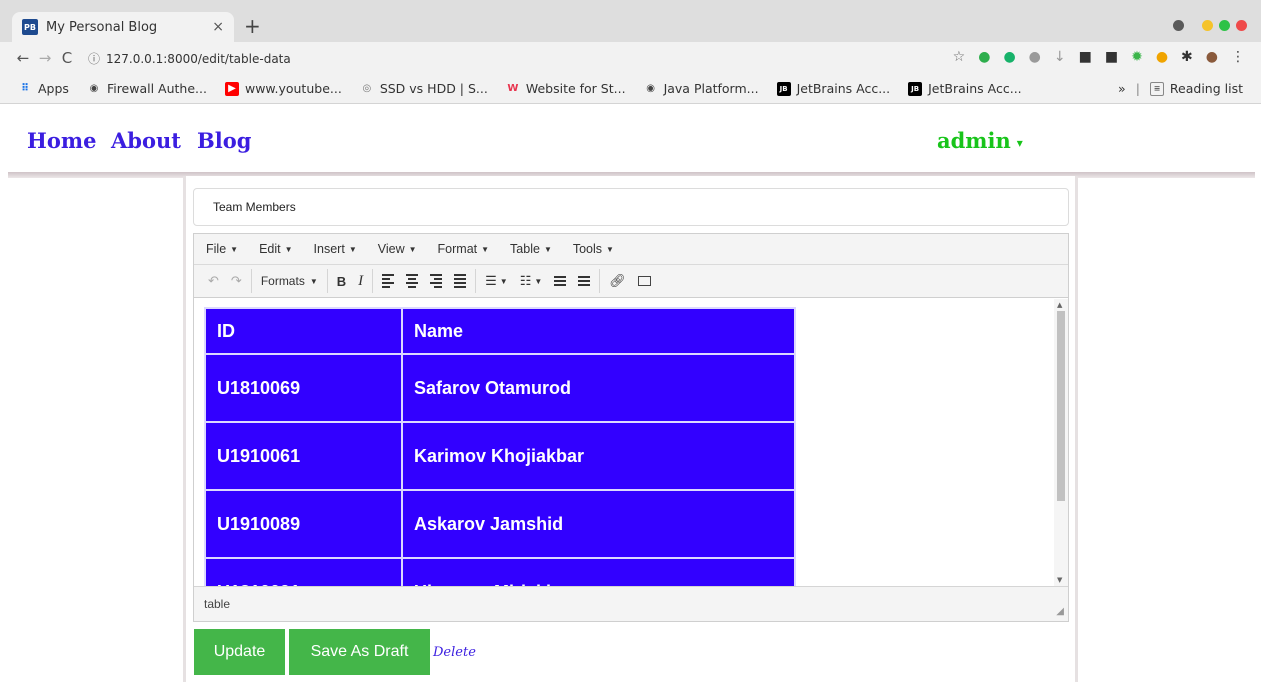  Describe the element at coordinates (1059, 305) in the screenshot. I see `scroll-up-icon: ▲` at that location.